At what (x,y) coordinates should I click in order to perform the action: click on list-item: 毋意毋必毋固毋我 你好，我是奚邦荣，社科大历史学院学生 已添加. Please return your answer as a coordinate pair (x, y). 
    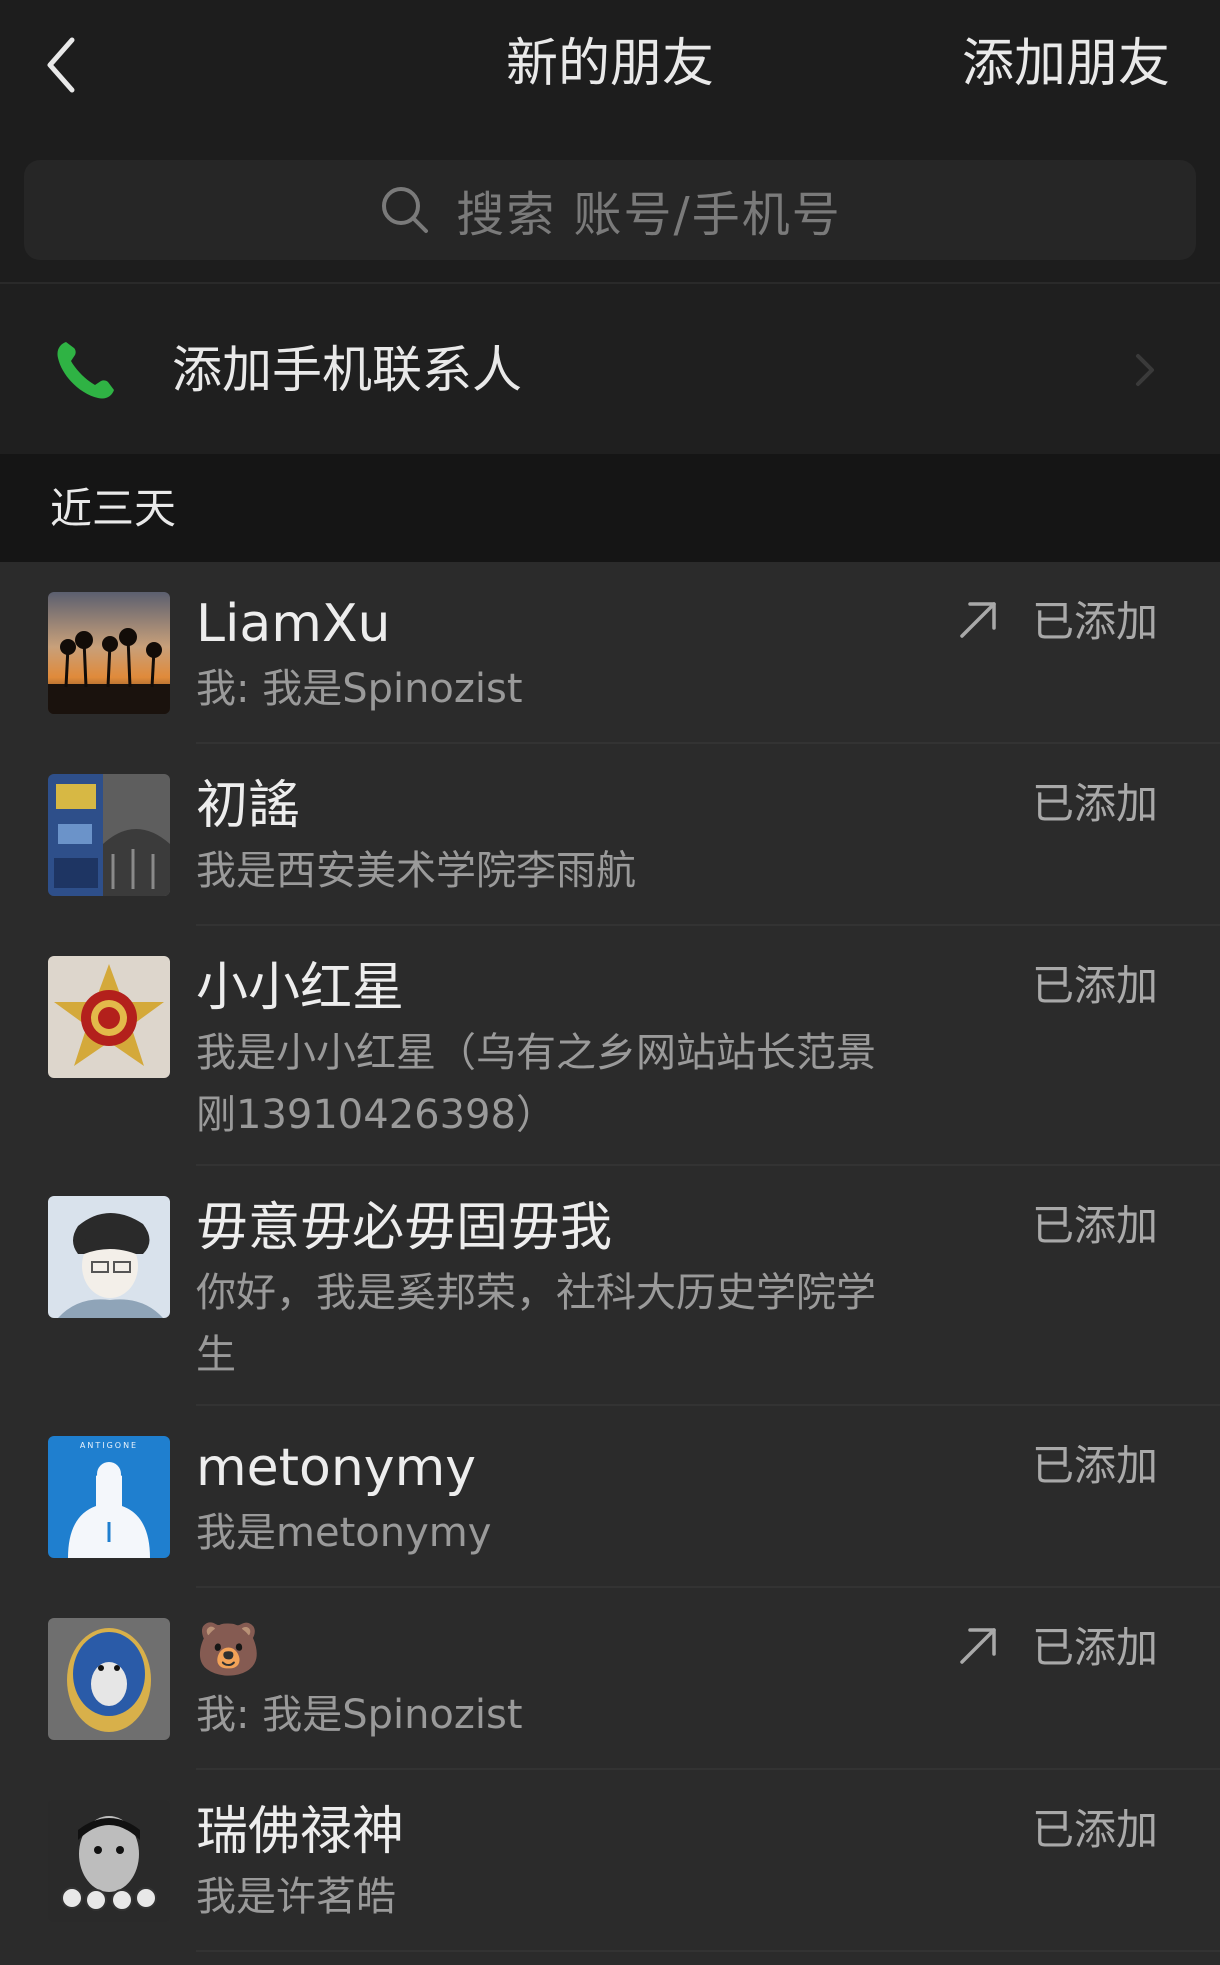
    Looking at the image, I should click on (610, 1286).